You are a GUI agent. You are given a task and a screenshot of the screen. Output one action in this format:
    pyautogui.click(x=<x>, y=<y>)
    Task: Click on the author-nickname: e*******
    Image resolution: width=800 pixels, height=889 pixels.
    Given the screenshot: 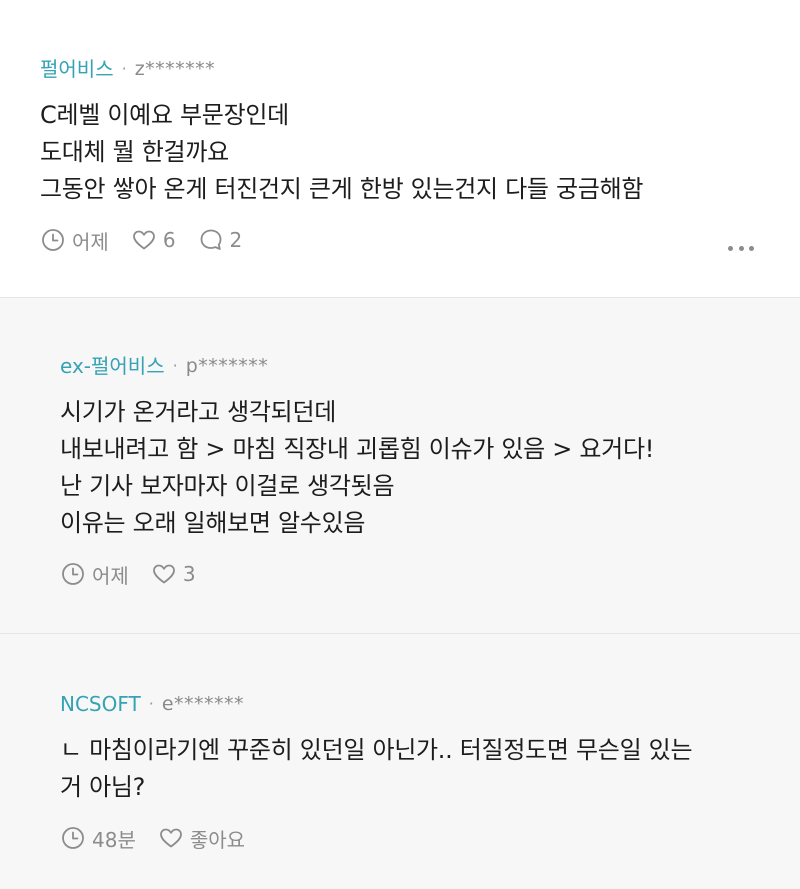 What is the action you would take?
    pyautogui.click(x=203, y=704)
    